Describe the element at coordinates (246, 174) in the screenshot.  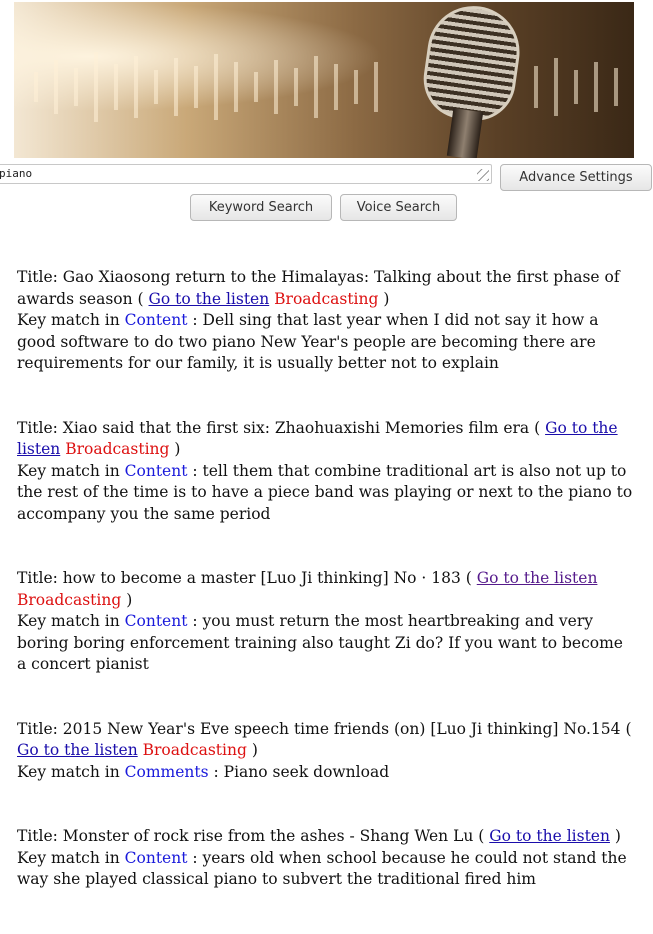
I see `search-input: piano` at that location.